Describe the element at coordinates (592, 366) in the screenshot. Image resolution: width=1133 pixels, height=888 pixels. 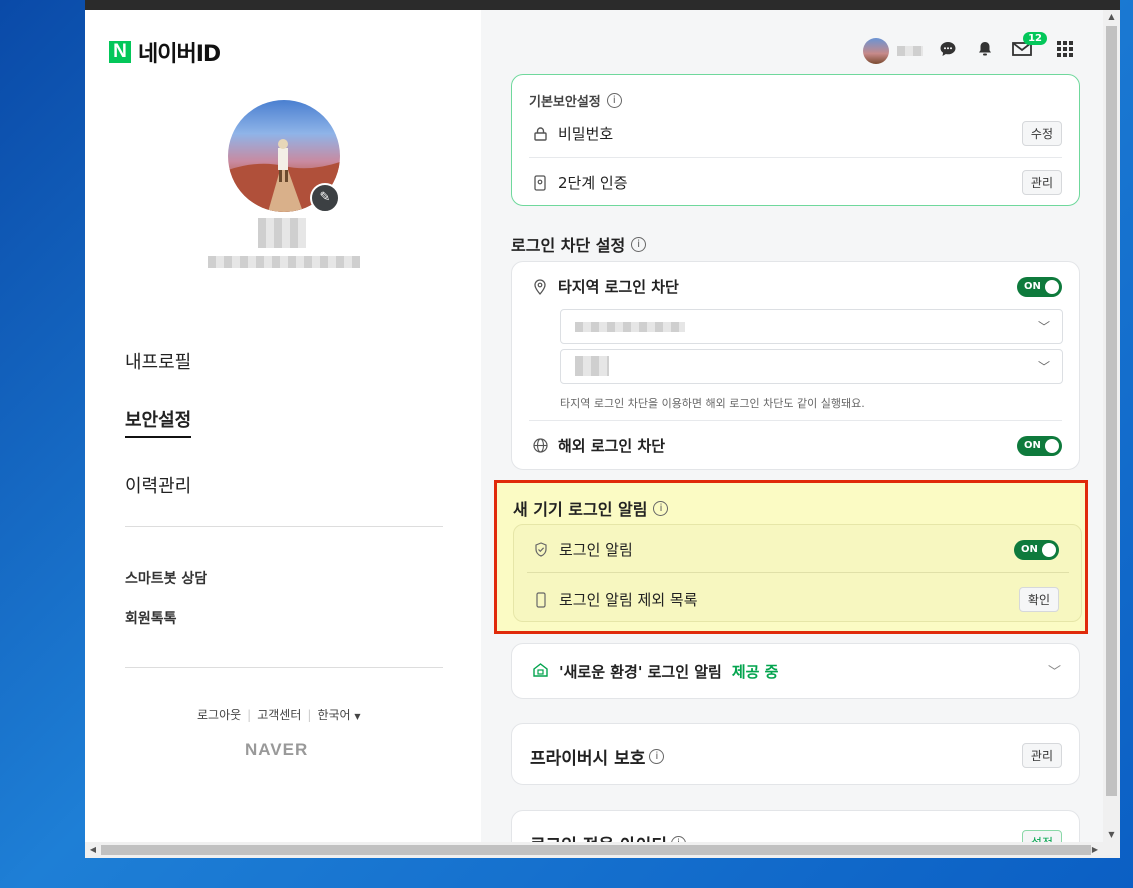
I see `region-select-2-value-blurred` at that location.